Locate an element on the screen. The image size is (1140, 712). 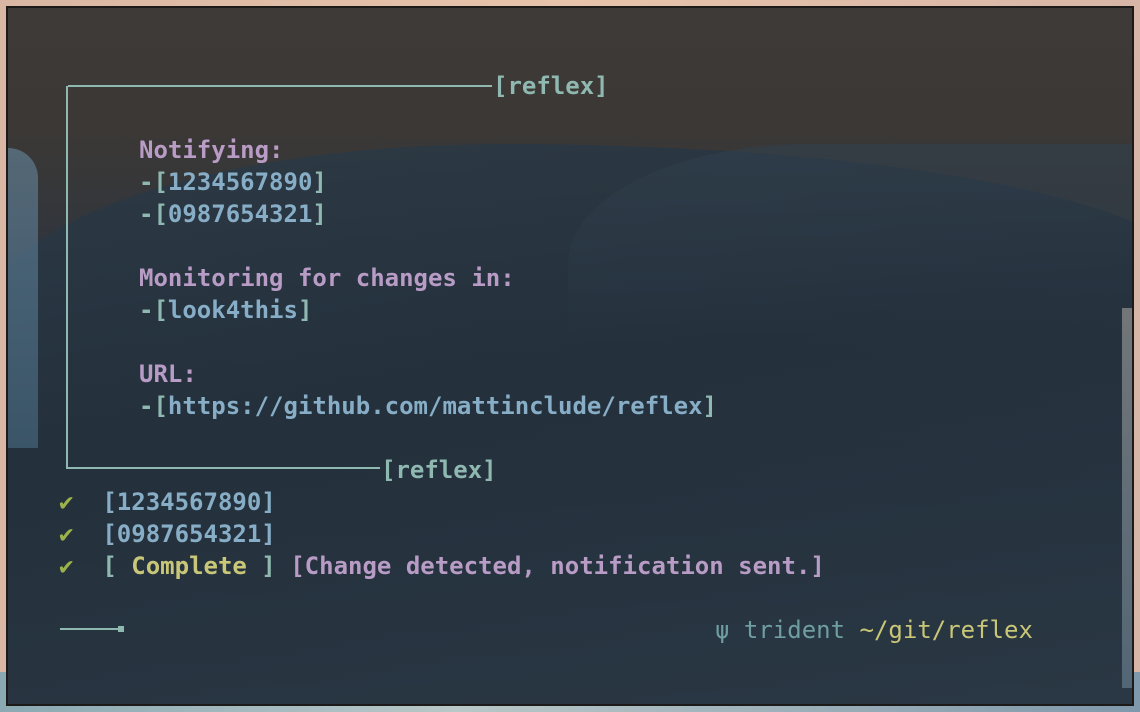
prompt-line is located at coordinates (90, 629).